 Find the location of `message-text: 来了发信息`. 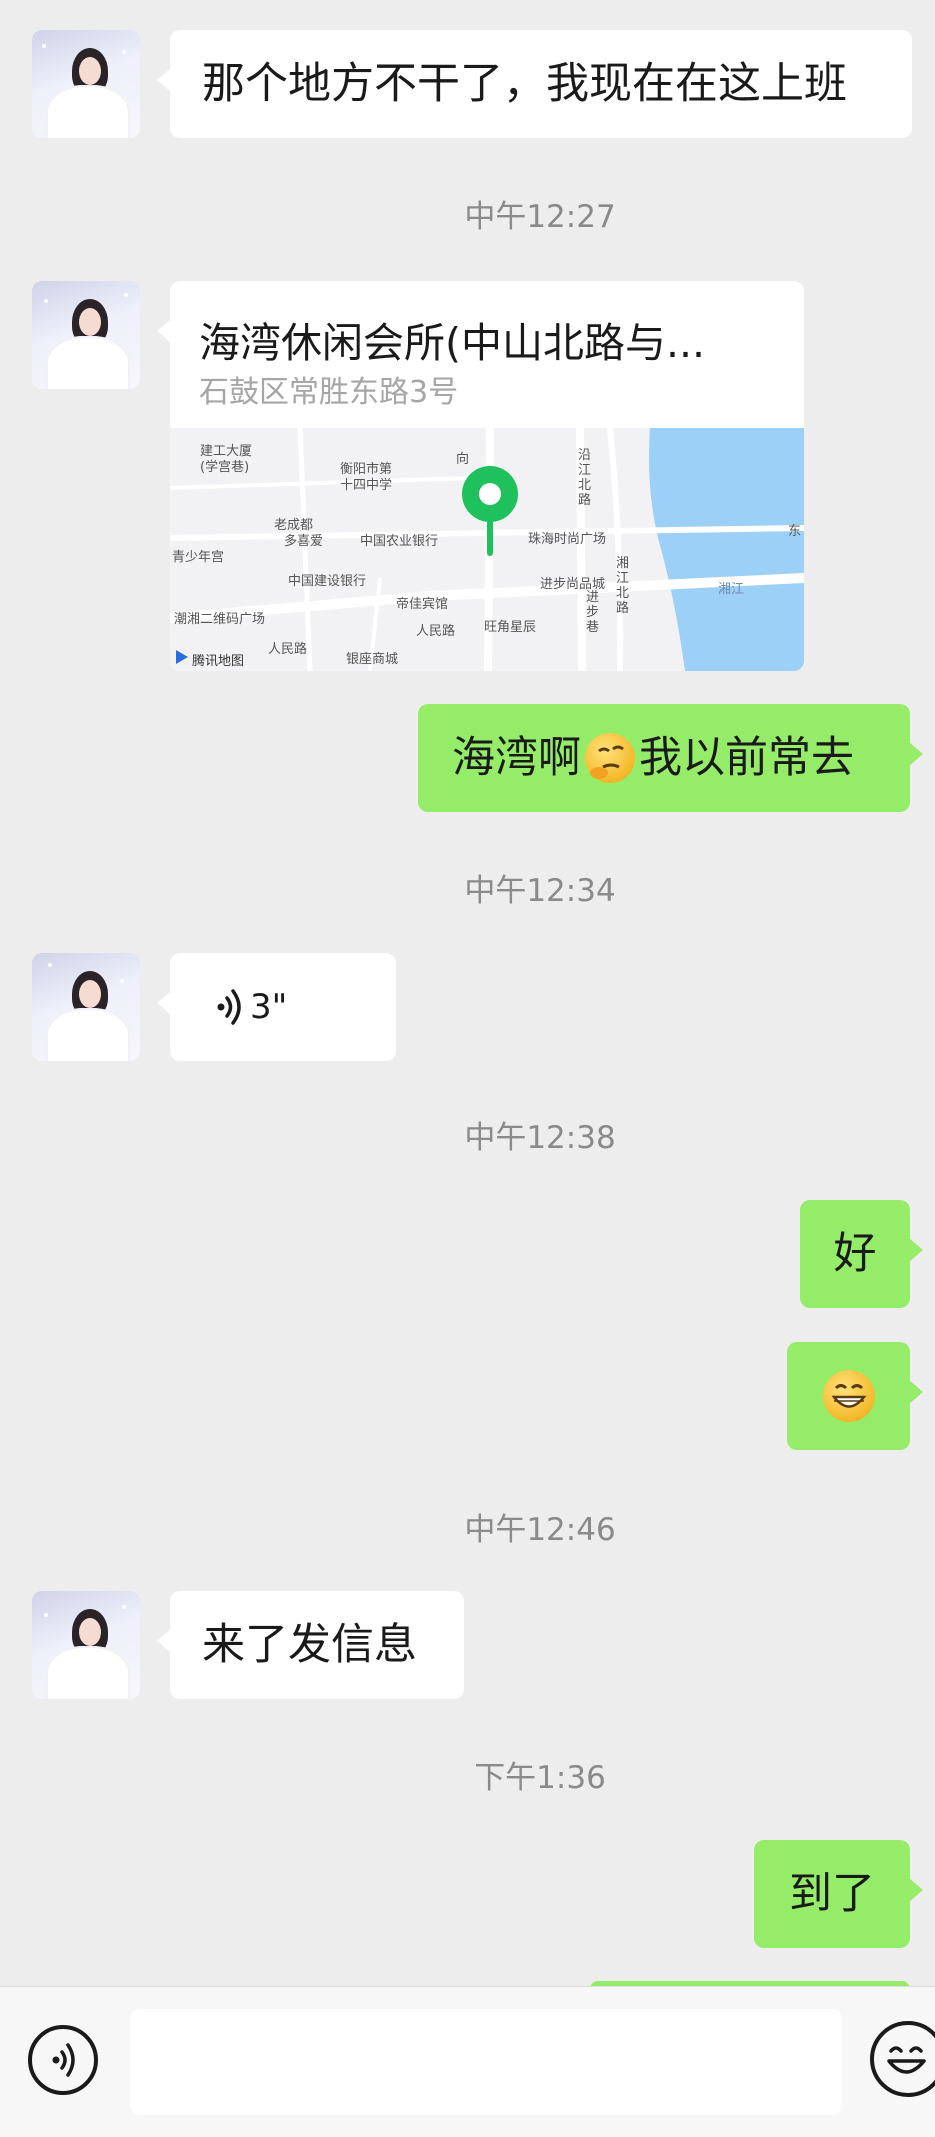

message-text: 来了发信息 is located at coordinates (309, 1645).